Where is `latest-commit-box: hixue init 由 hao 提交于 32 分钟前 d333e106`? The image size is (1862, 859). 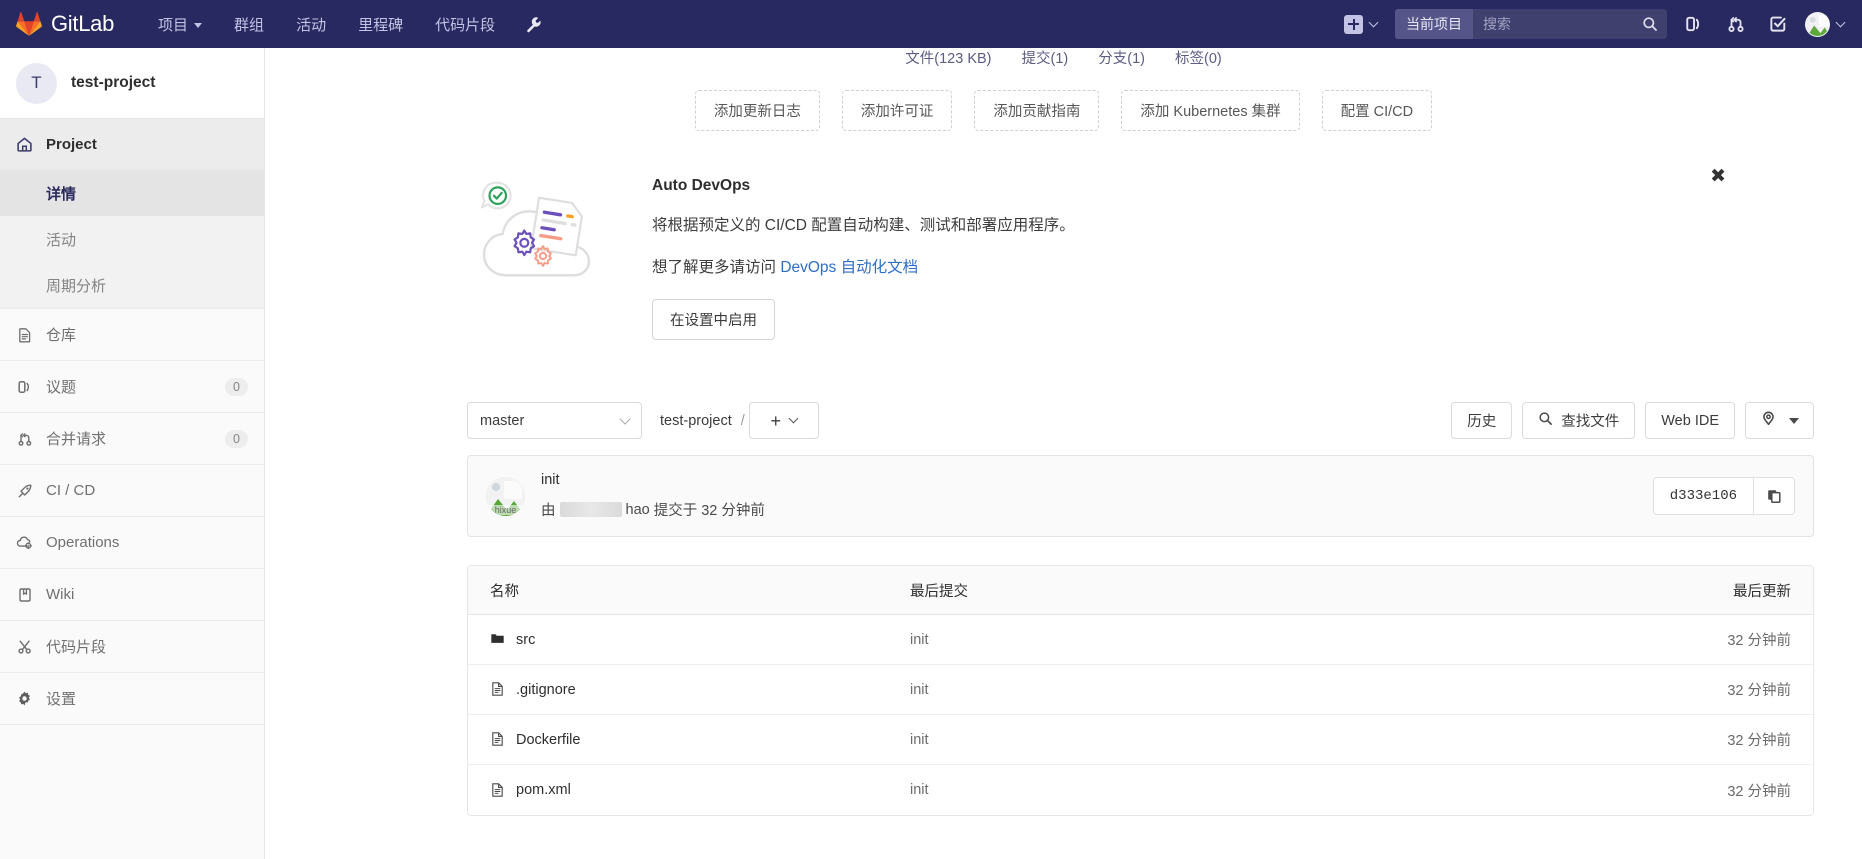 latest-commit-box: hixue init 由 hao 提交于 32 分钟前 d333e106 is located at coordinates (1140, 496).